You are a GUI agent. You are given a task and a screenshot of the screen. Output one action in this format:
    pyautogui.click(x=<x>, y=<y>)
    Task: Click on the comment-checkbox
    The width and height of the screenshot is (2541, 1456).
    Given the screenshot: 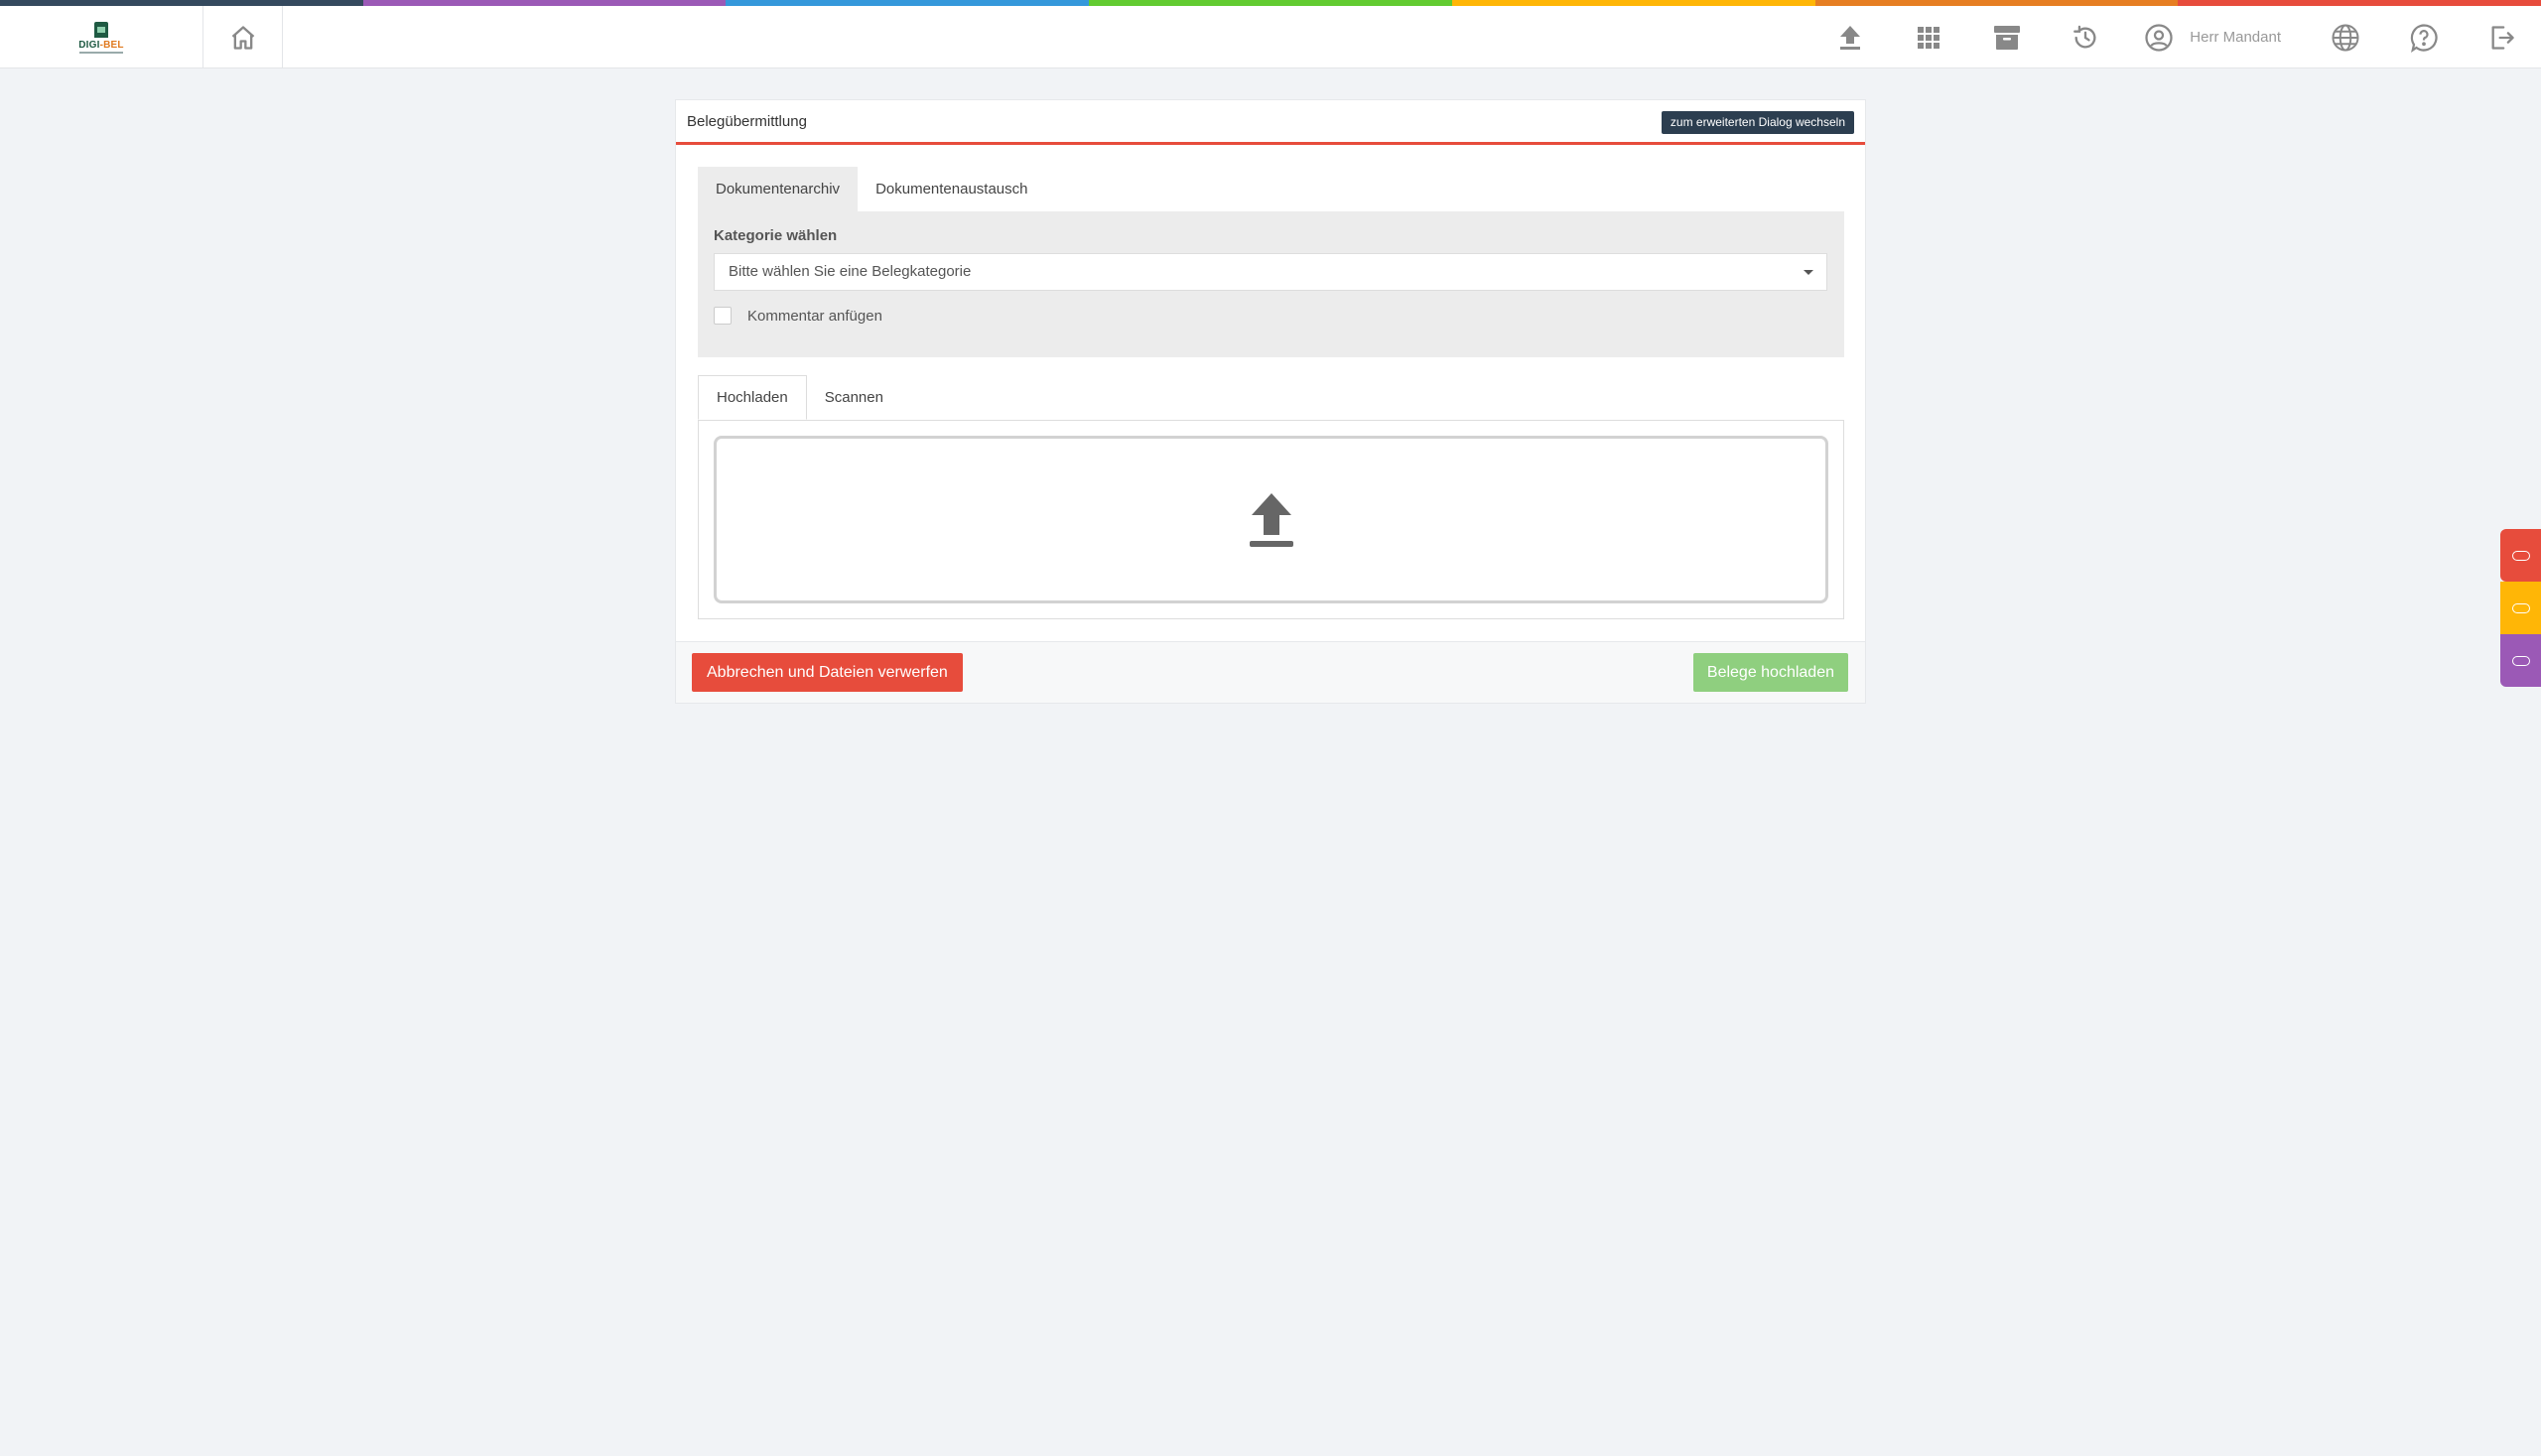 What is the action you would take?
    pyautogui.click(x=723, y=316)
    